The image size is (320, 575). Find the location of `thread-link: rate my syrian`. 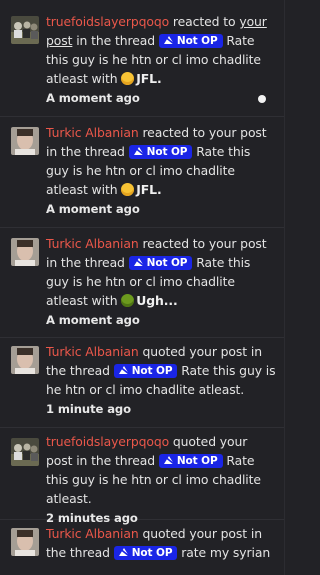

thread-link: rate my syrian is located at coordinates (223, 552).